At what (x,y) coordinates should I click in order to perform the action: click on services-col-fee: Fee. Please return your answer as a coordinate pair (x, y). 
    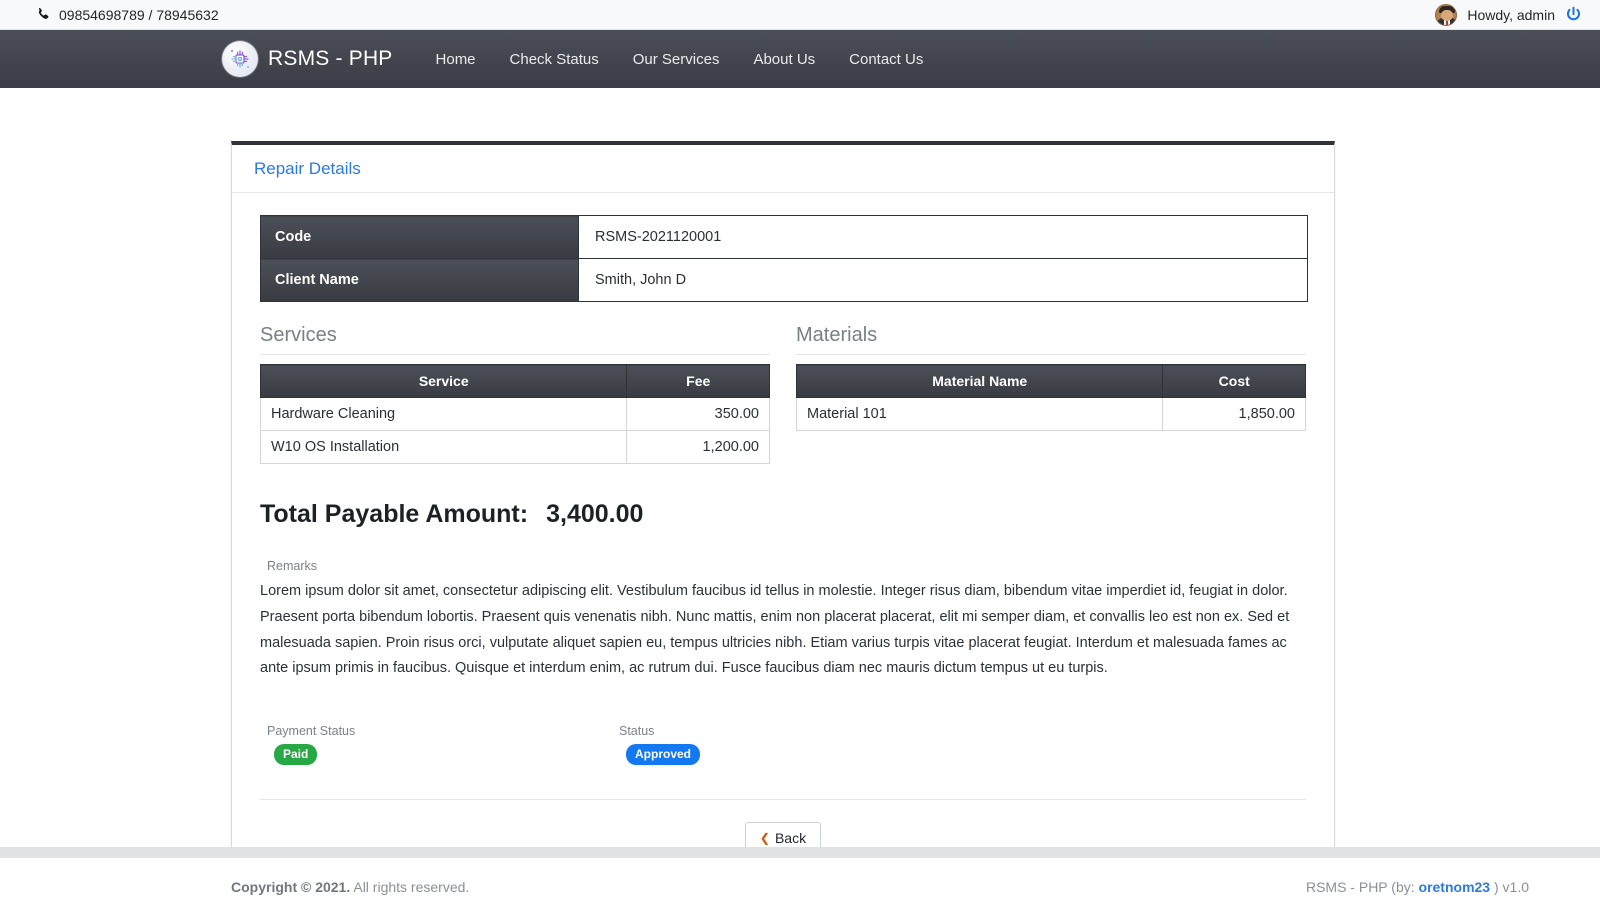
    Looking at the image, I should click on (698, 381).